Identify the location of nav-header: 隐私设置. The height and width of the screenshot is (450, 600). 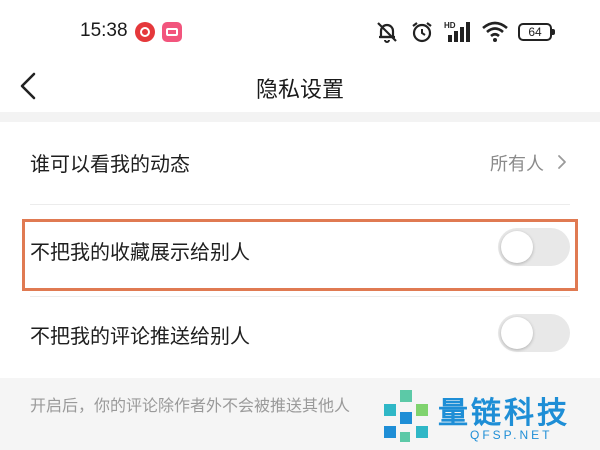
(300, 88).